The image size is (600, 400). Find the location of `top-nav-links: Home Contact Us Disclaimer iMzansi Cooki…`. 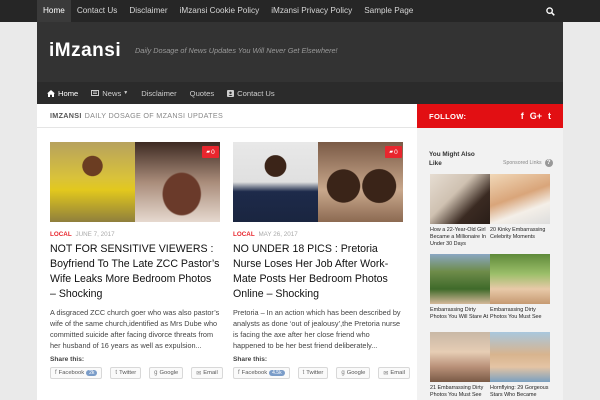

top-nav-links: Home Contact Us Disclaimer iMzansi Cooki… is located at coordinates (228, 11).